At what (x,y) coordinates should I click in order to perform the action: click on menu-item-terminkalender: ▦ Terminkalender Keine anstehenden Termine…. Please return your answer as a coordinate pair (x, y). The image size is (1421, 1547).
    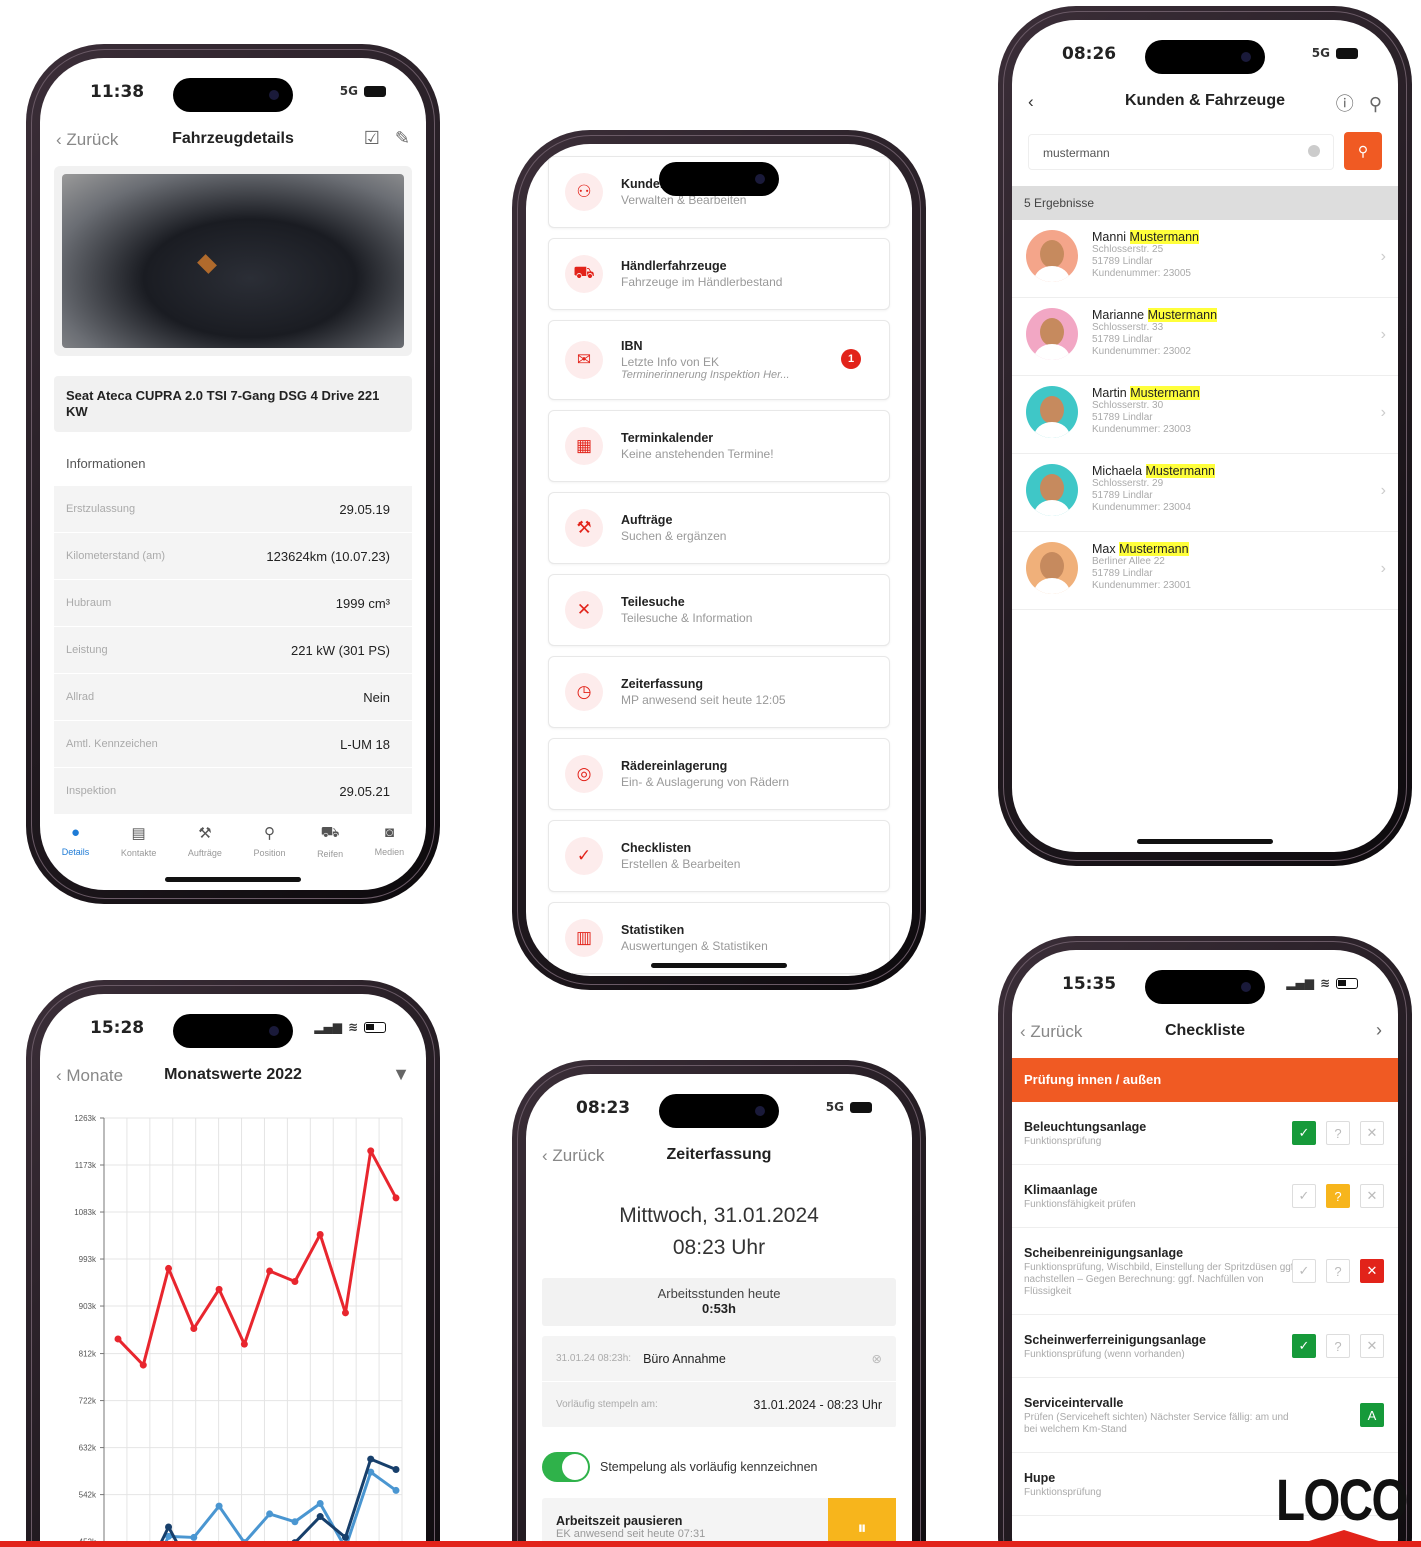
    Looking at the image, I should click on (719, 446).